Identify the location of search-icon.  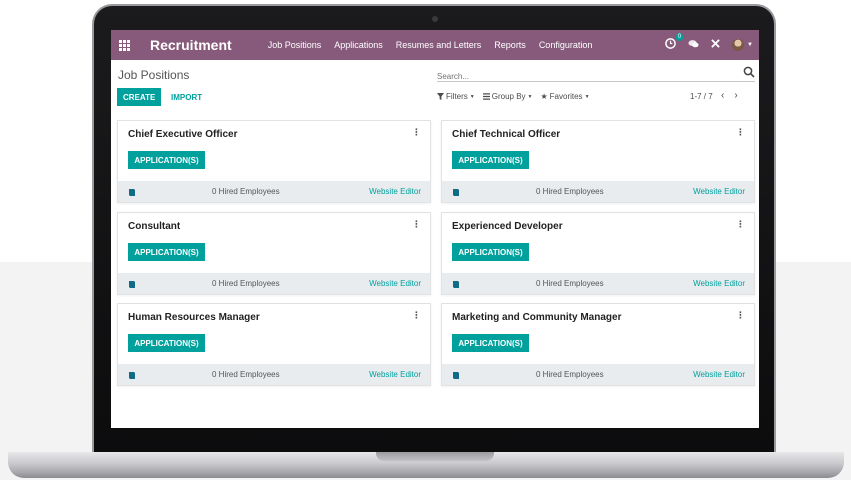
(749, 72).